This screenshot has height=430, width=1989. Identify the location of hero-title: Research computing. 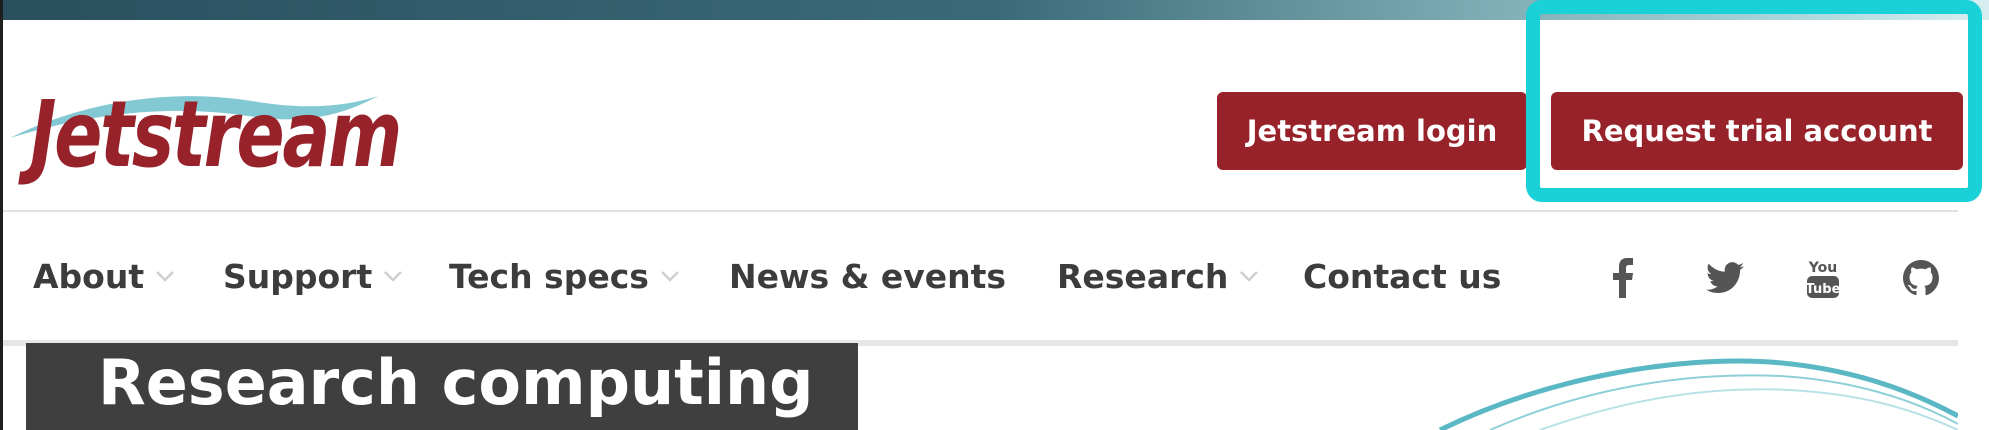
(456, 382).